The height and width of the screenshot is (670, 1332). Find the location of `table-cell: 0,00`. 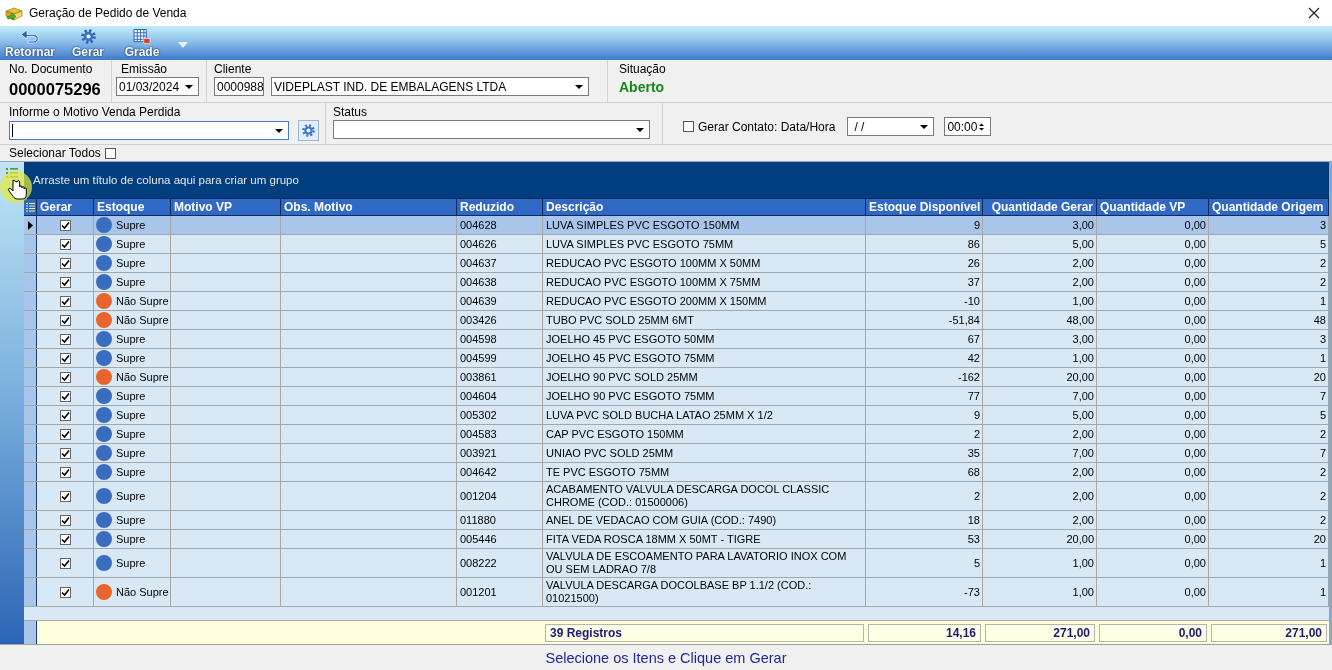

table-cell: 0,00 is located at coordinates (1153, 415).